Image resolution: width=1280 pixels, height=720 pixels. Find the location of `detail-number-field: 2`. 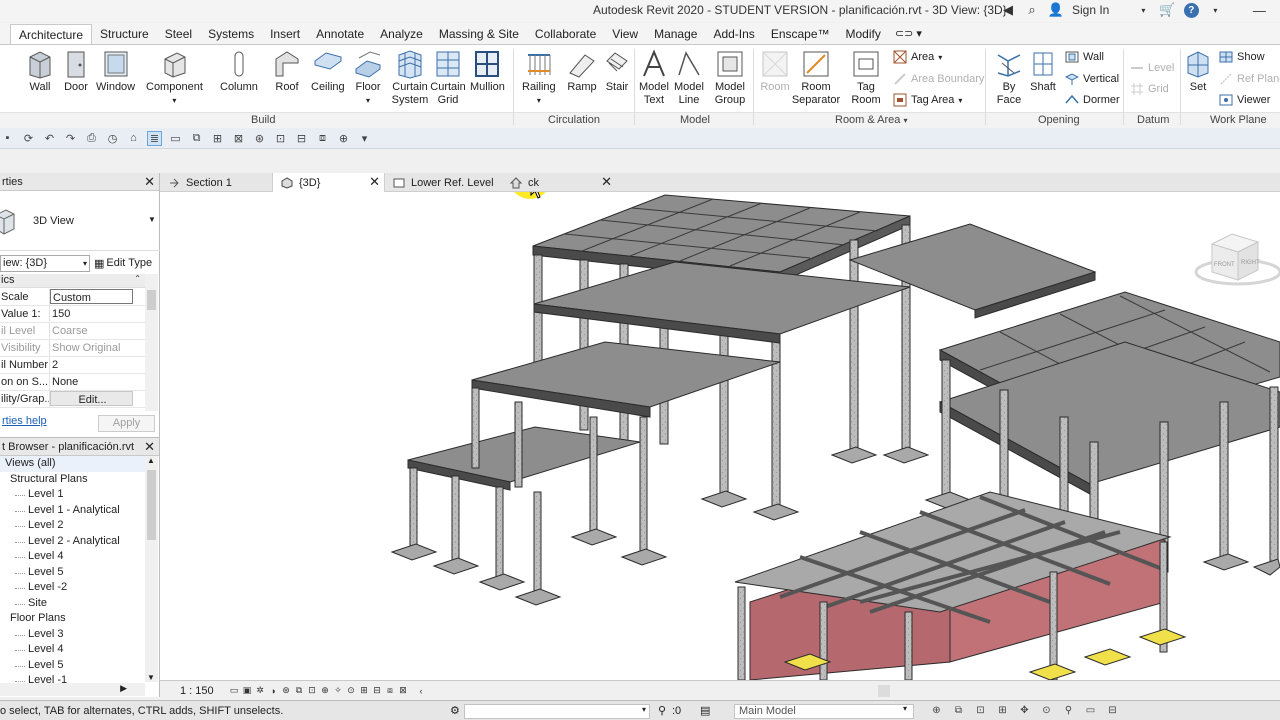

detail-number-field: 2 is located at coordinates (97, 365).